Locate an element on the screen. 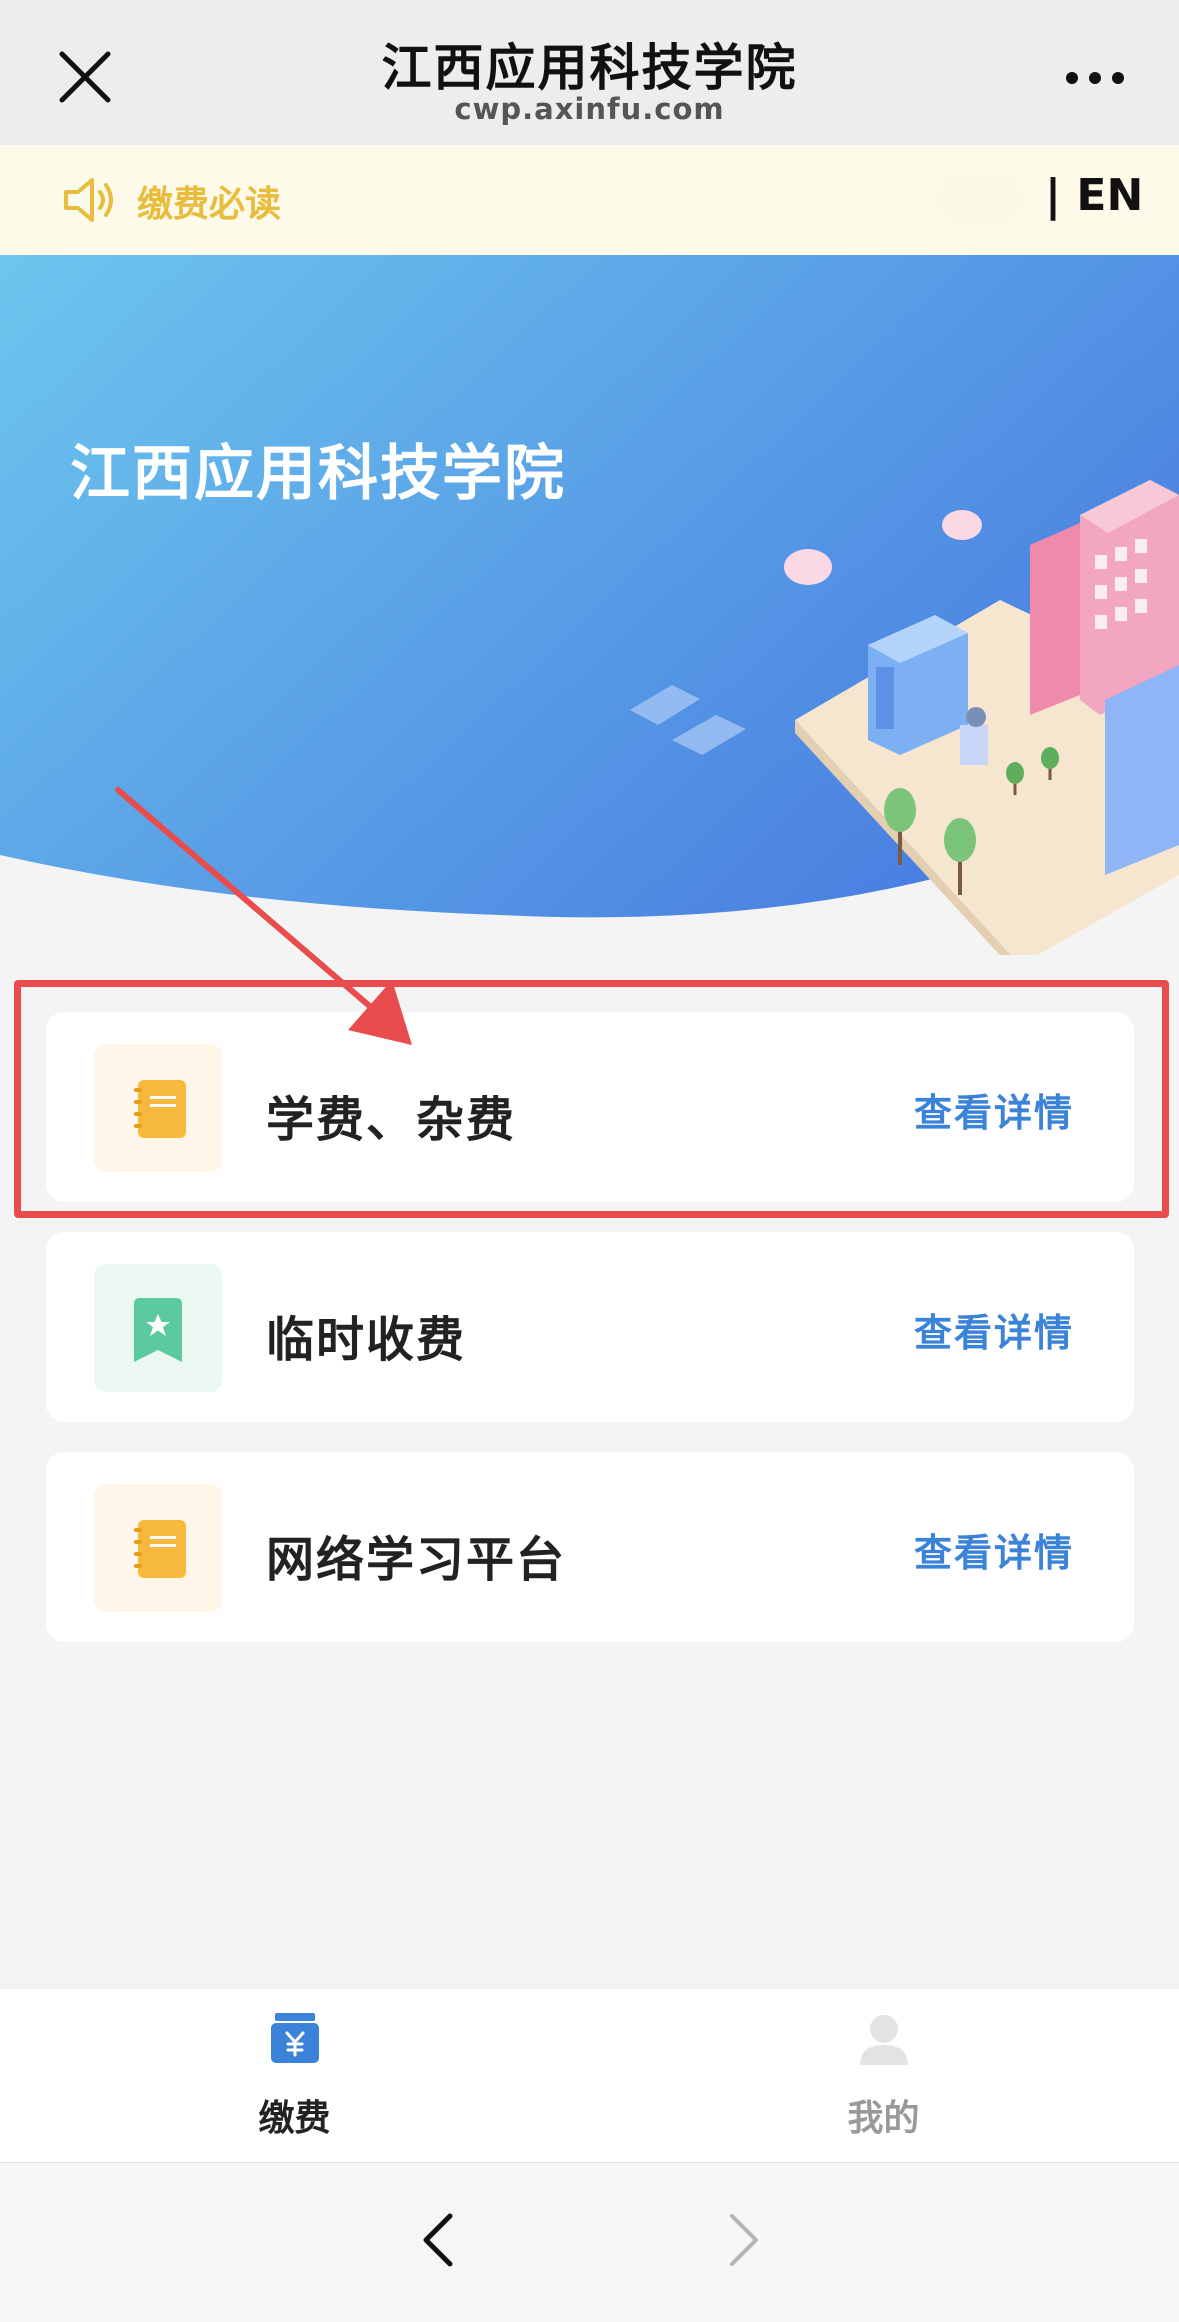 The width and height of the screenshot is (1179, 2322). tab-payment: 缴费 is located at coordinates (294, 2076).